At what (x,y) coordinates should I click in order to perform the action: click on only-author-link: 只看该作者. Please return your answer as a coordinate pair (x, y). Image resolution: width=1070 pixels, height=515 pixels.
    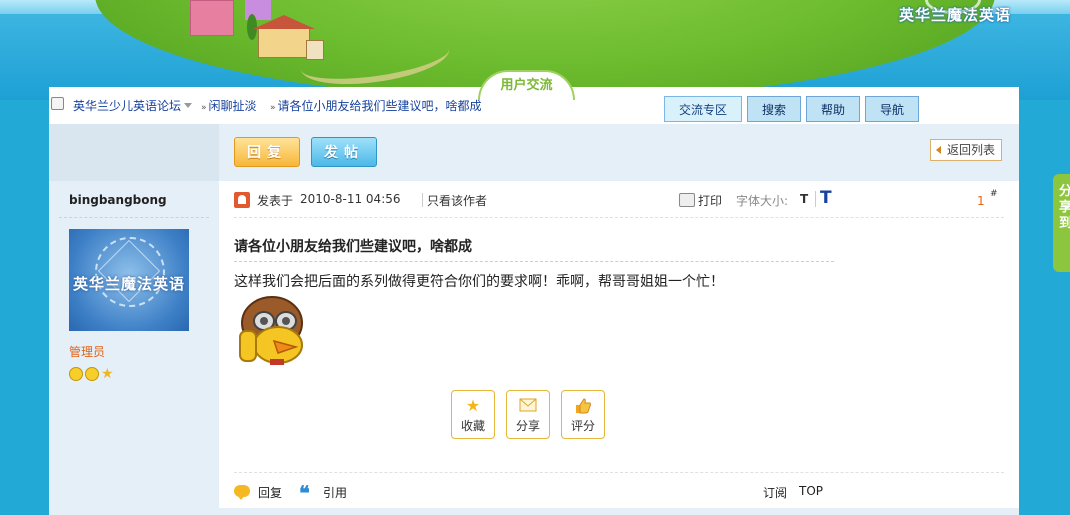
    Looking at the image, I should click on (457, 200).